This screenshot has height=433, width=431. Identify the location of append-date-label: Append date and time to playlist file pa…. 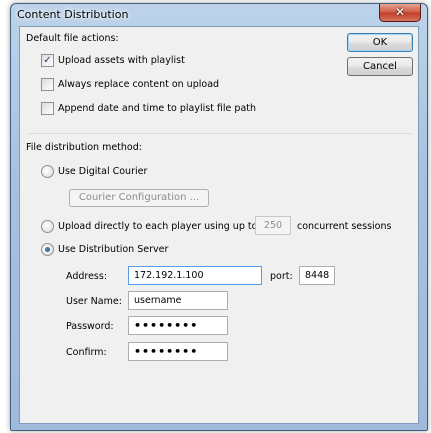
(157, 108).